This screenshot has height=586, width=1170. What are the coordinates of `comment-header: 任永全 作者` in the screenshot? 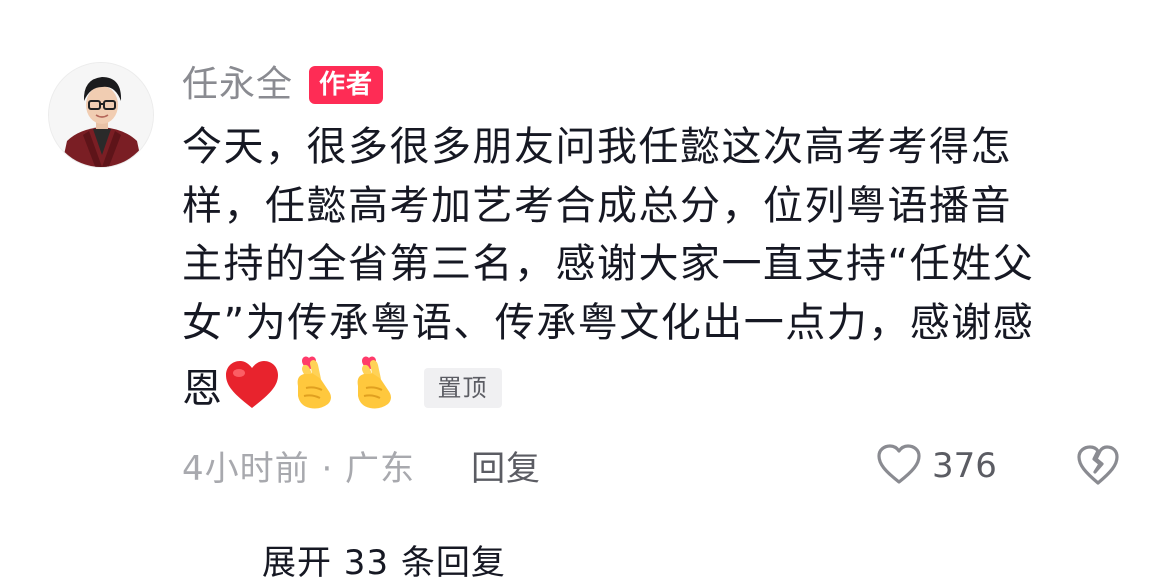 It's located at (283, 85).